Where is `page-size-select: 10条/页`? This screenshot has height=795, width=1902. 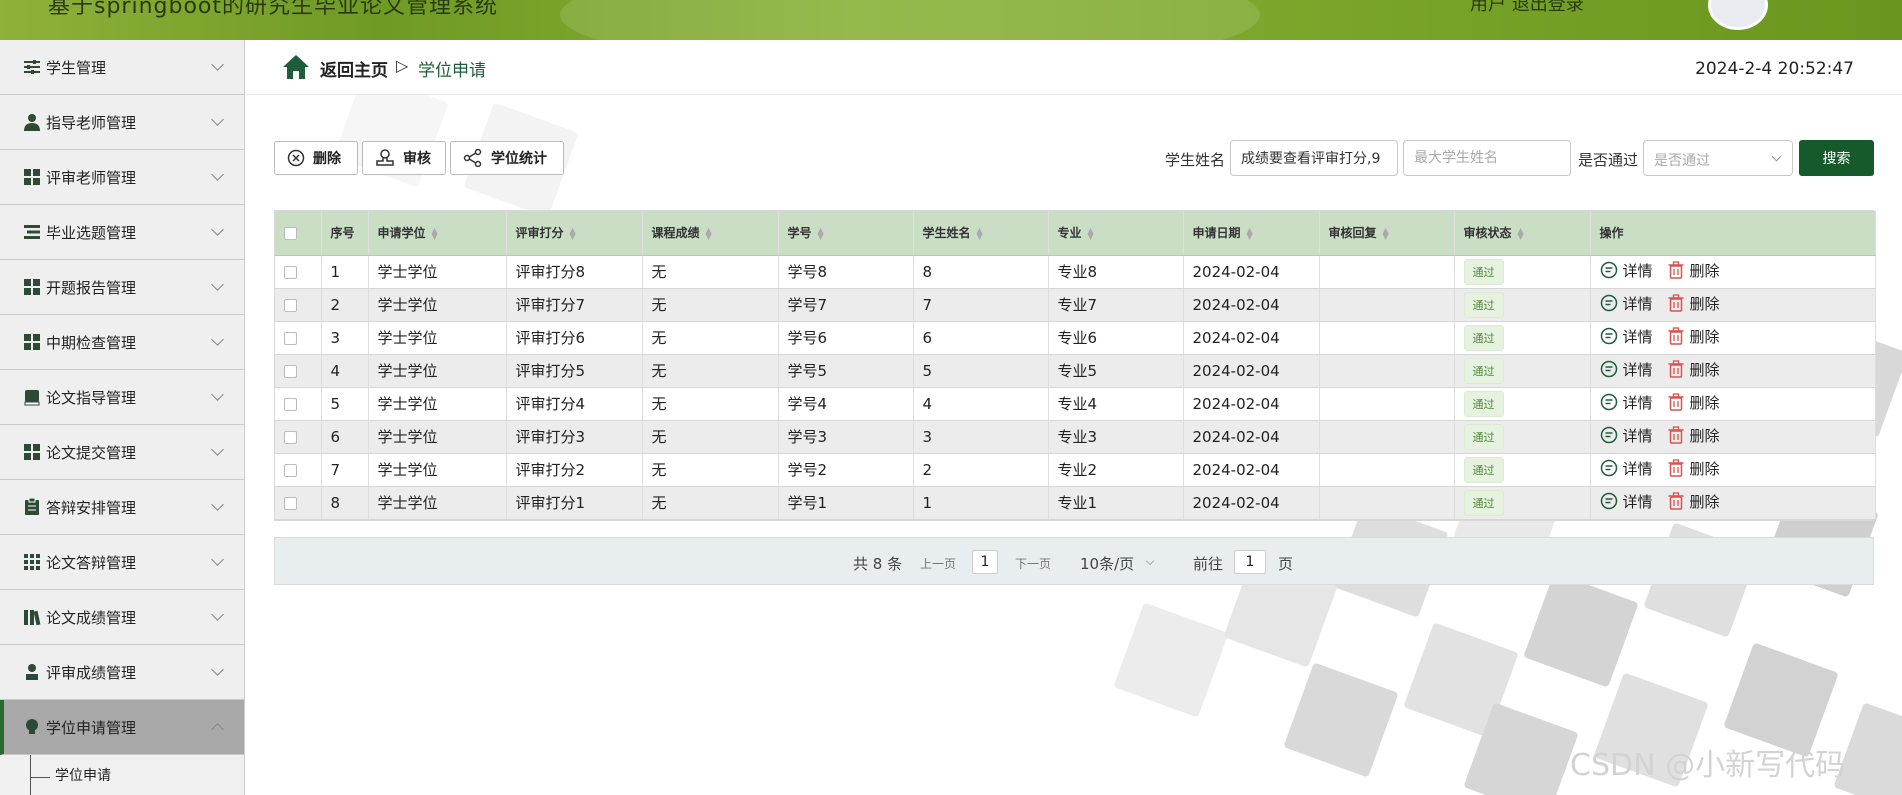 page-size-select: 10条/页 is located at coordinates (1107, 563).